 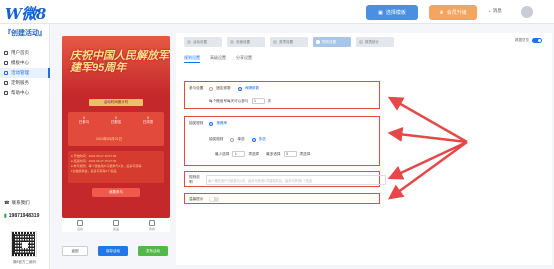 I want to click on bottom-actions: 返回 保存活动 发布活动, so click(x=117, y=251).